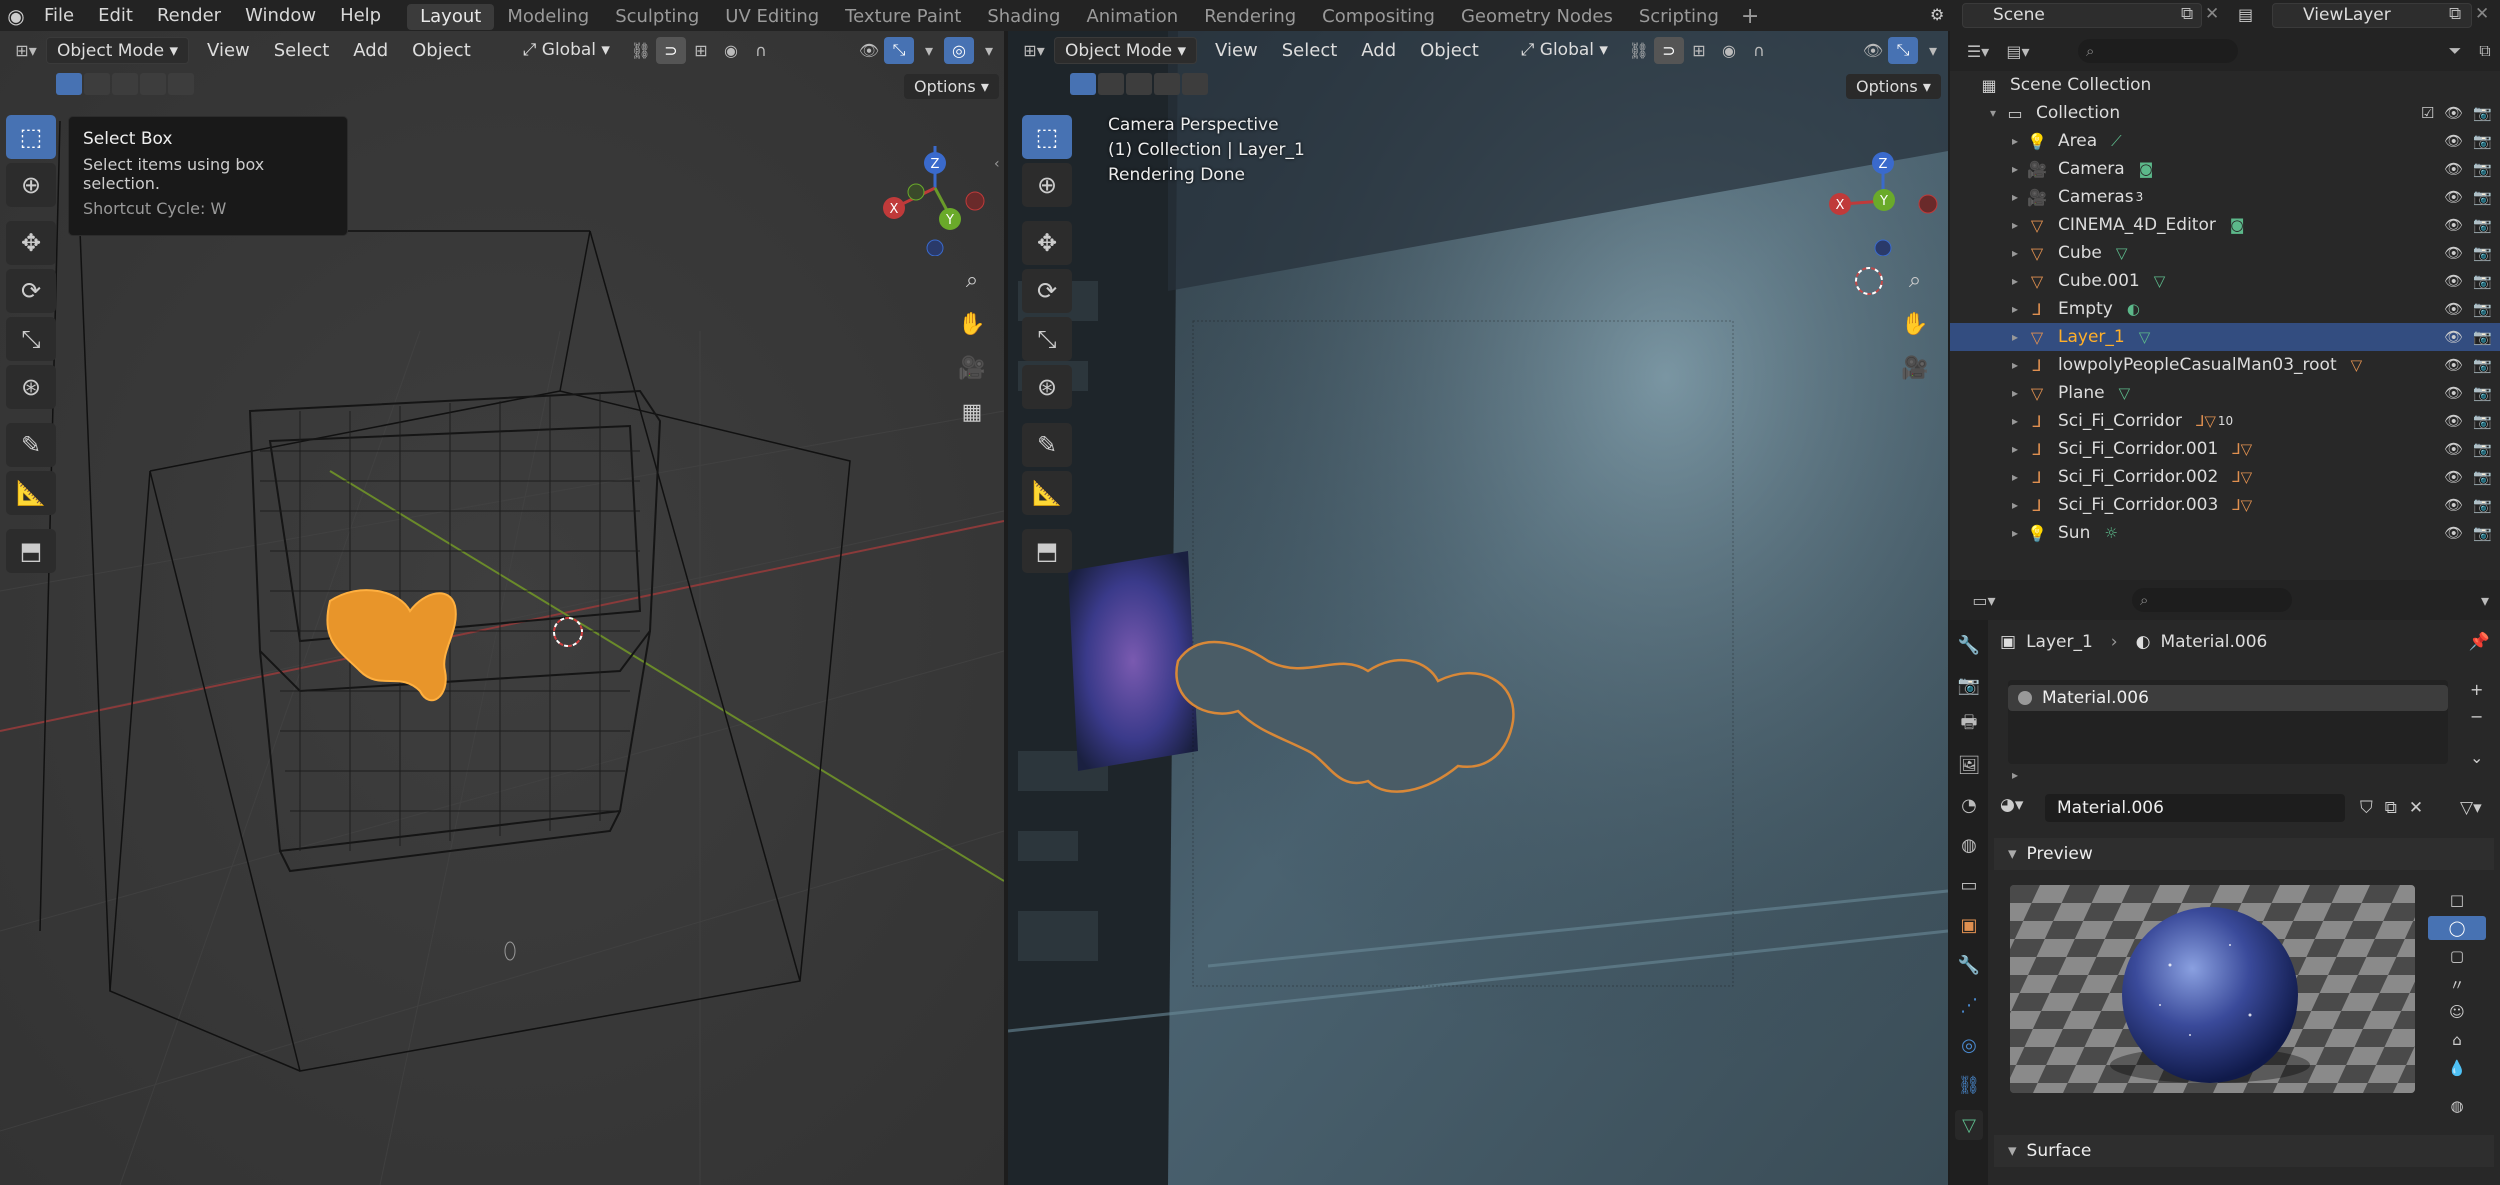  Describe the element at coordinates (1047, 493) in the screenshot. I see `right-measure-tool-icon: 📐` at that location.